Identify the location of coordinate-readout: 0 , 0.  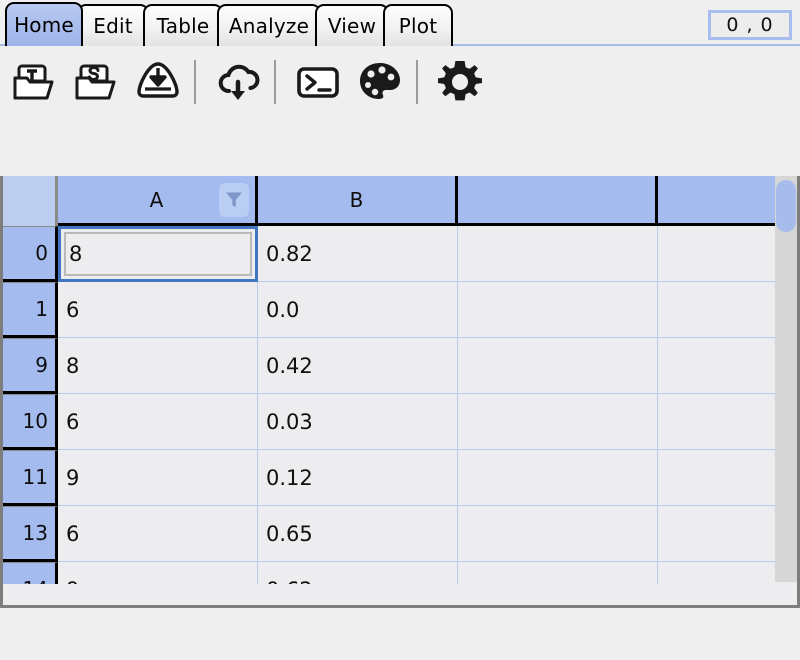
(750, 25).